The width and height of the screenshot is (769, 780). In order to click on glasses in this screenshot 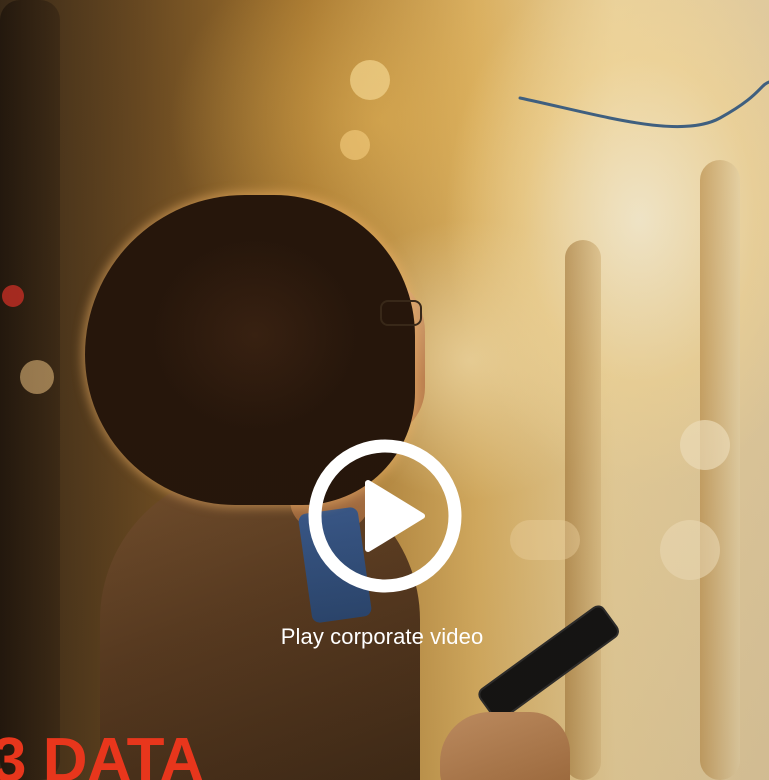, I will do `click(401, 313)`.